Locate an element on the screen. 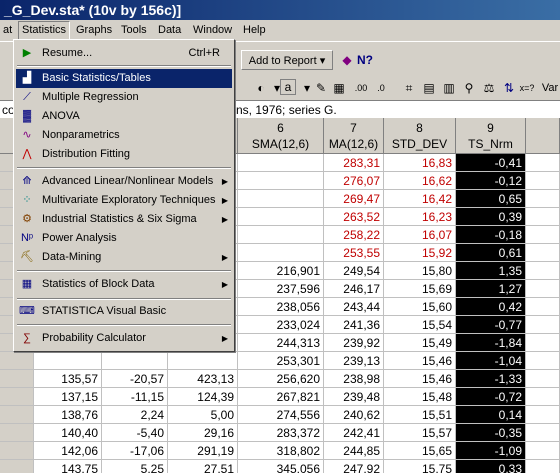 The image size is (560, 473). table-cell: 283,31 is located at coordinates (354, 163).